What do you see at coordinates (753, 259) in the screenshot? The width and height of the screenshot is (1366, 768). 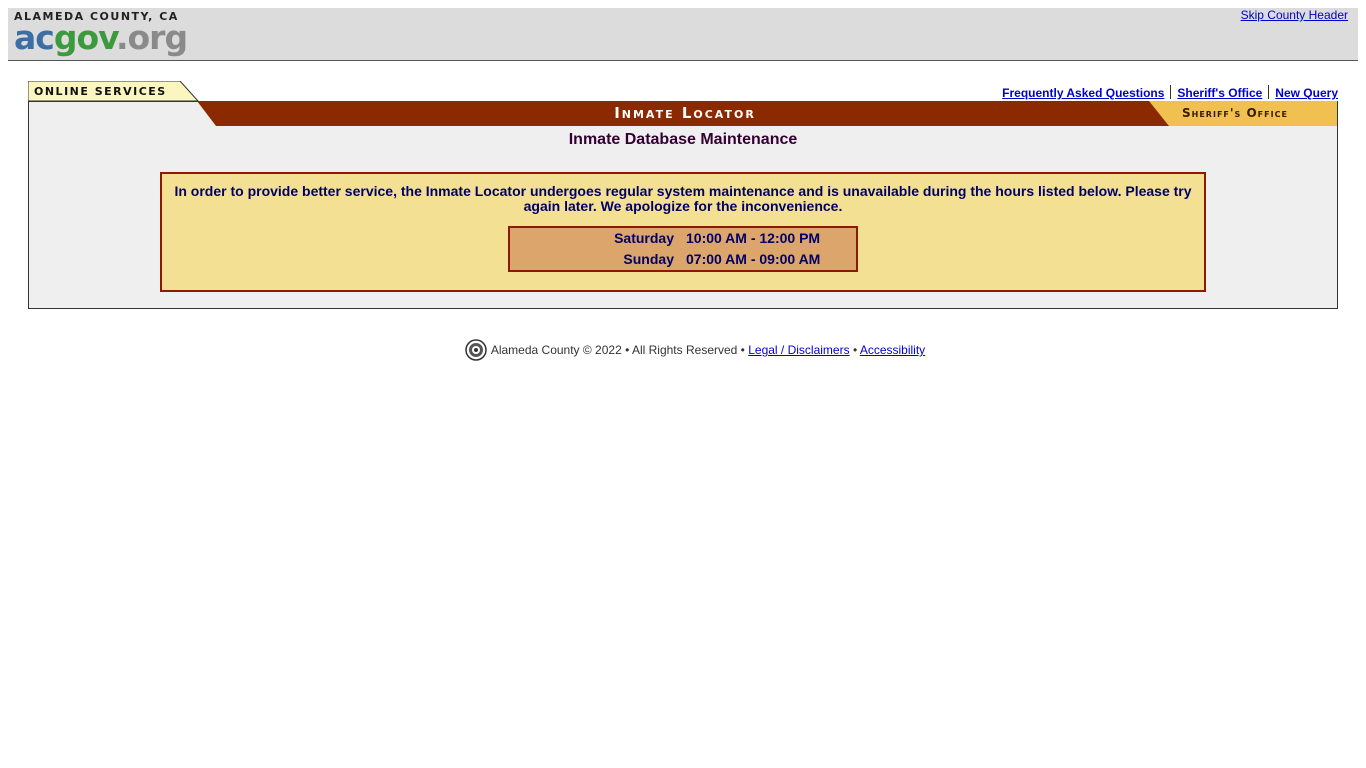 I see `hours-time: 07:00 AM - 09:00 AM` at bounding box center [753, 259].